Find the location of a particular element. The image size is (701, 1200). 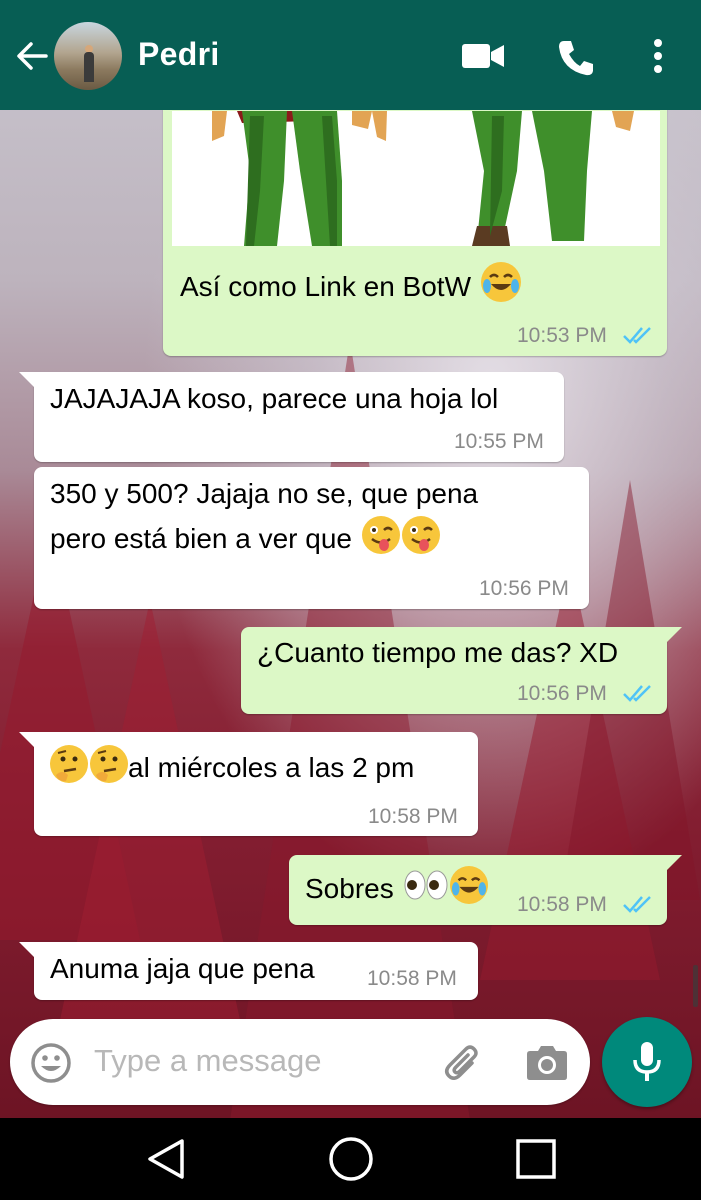

message-text: Así como Link en BotW is located at coordinates (350, 285).